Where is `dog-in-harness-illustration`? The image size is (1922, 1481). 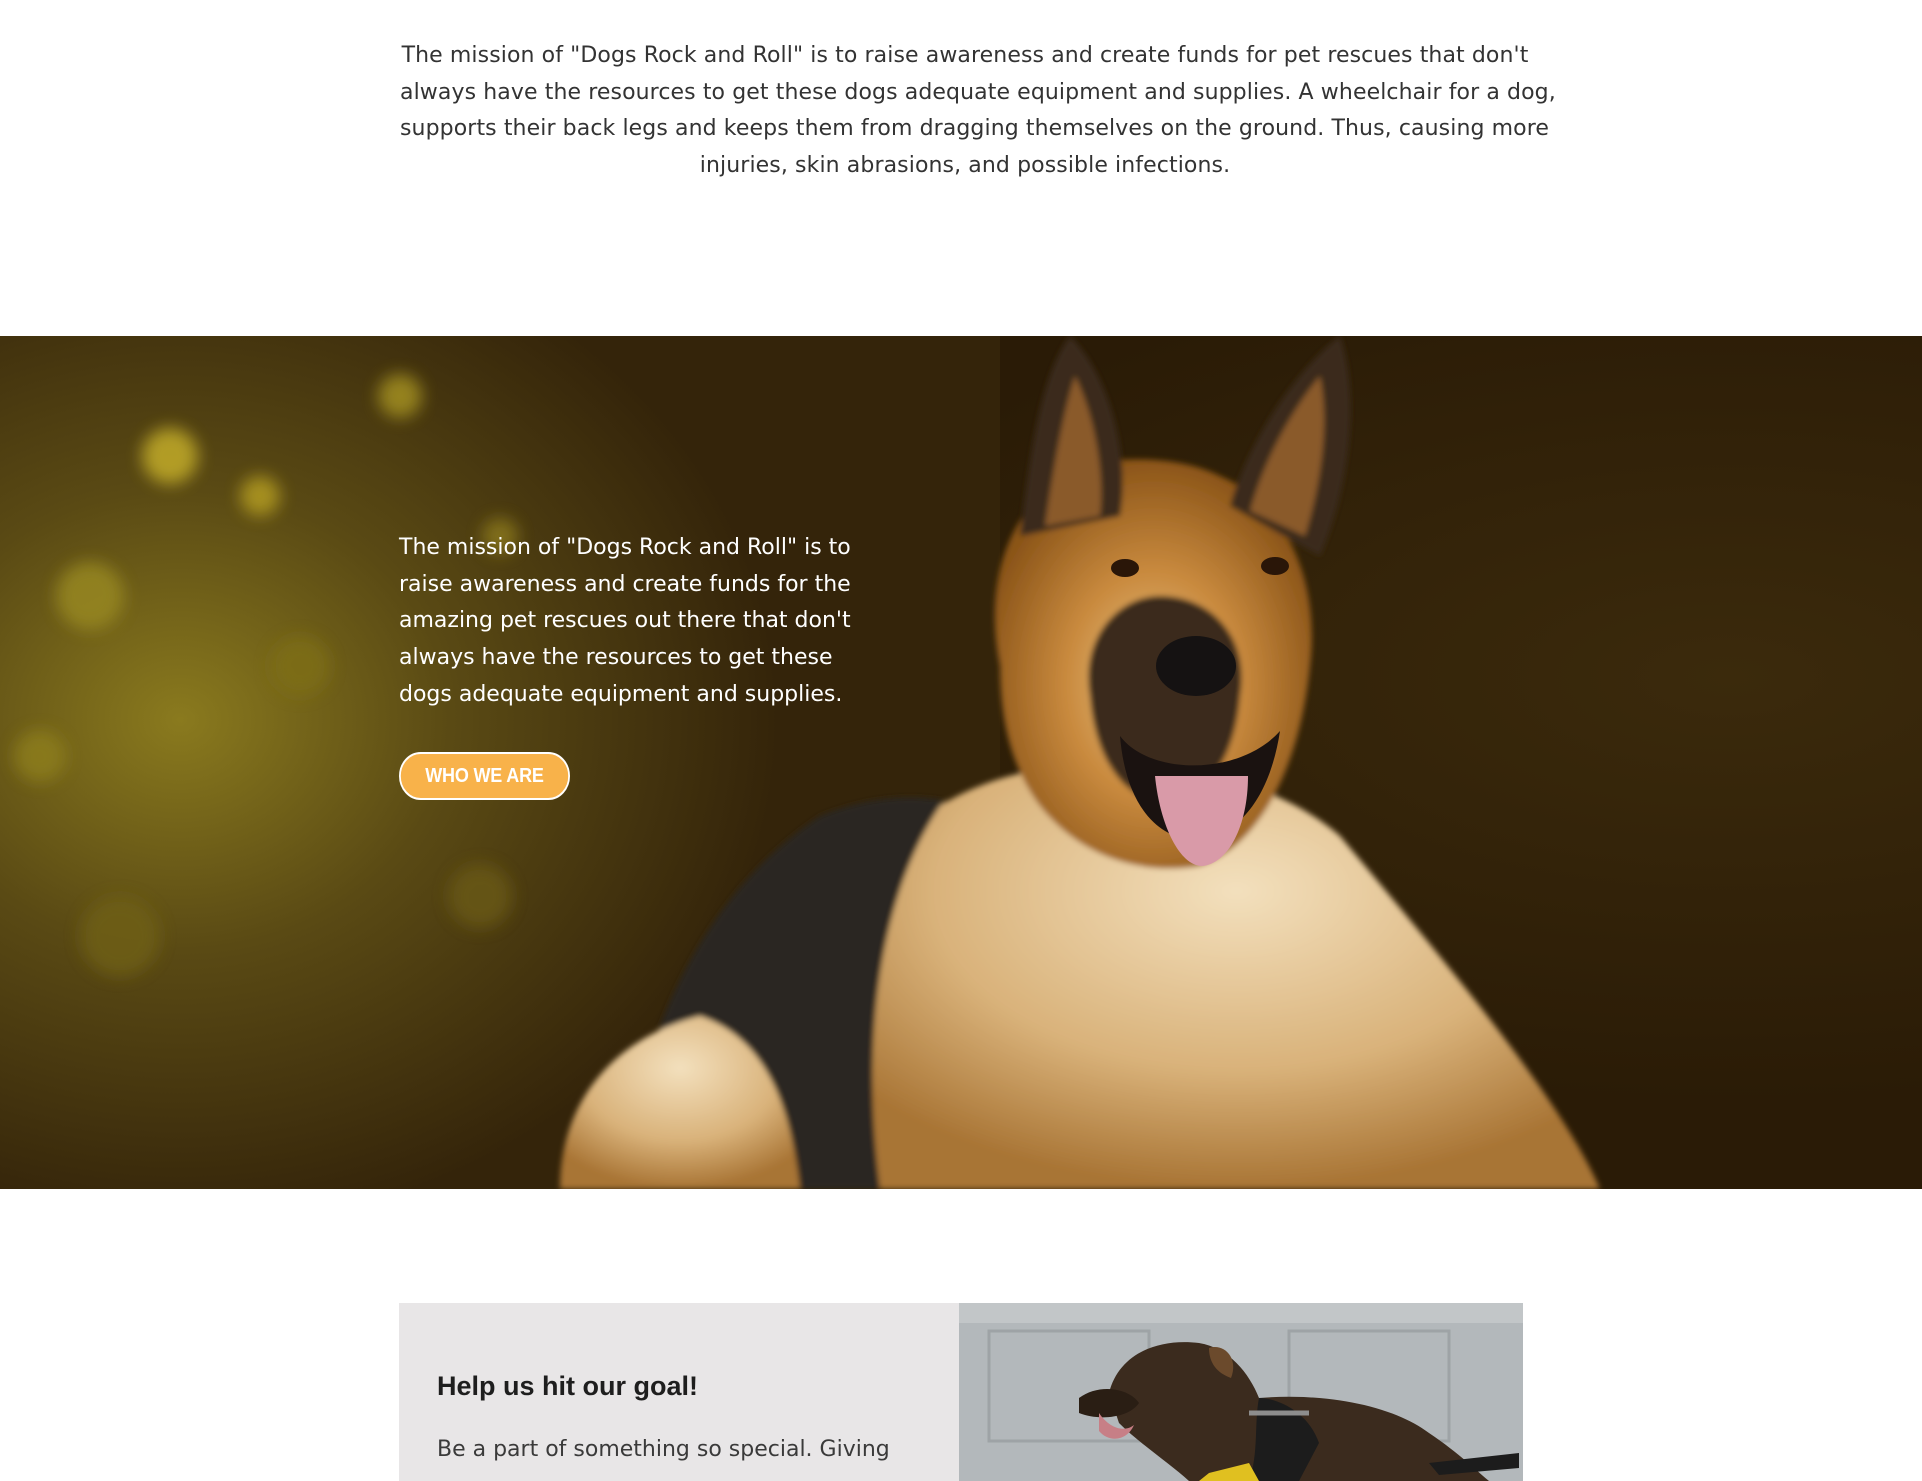 dog-in-harness-illustration is located at coordinates (1241, 1392).